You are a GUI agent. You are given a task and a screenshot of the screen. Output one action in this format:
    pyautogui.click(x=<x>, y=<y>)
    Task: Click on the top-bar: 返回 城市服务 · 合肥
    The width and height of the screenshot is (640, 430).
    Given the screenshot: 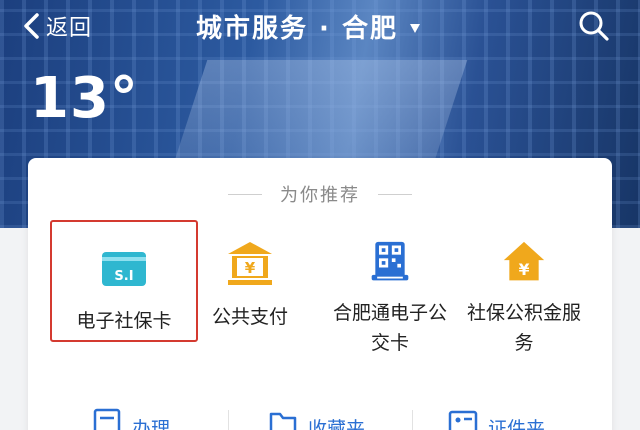 What is the action you would take?
    pyautogui.click(x=320, y=26)
    